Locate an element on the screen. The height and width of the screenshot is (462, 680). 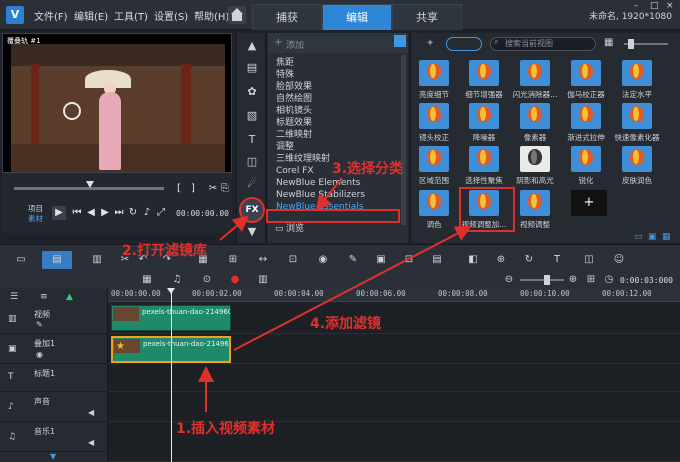
annotation-step2: 2.打开滤镜库 is located at coordinates (165, 251).